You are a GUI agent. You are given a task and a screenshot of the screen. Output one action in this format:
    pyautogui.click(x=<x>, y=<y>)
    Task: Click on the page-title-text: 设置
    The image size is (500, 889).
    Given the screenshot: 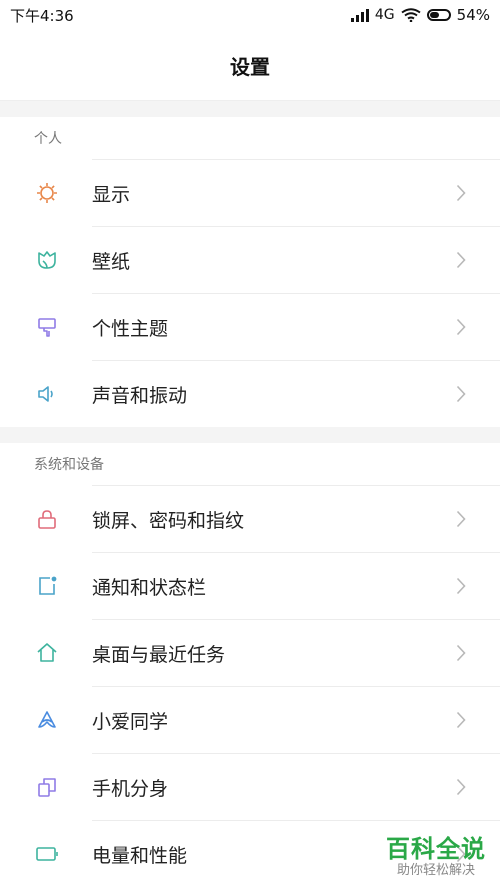 What is the action you would take?
    pyautogui.click(x=250, y=66)
    